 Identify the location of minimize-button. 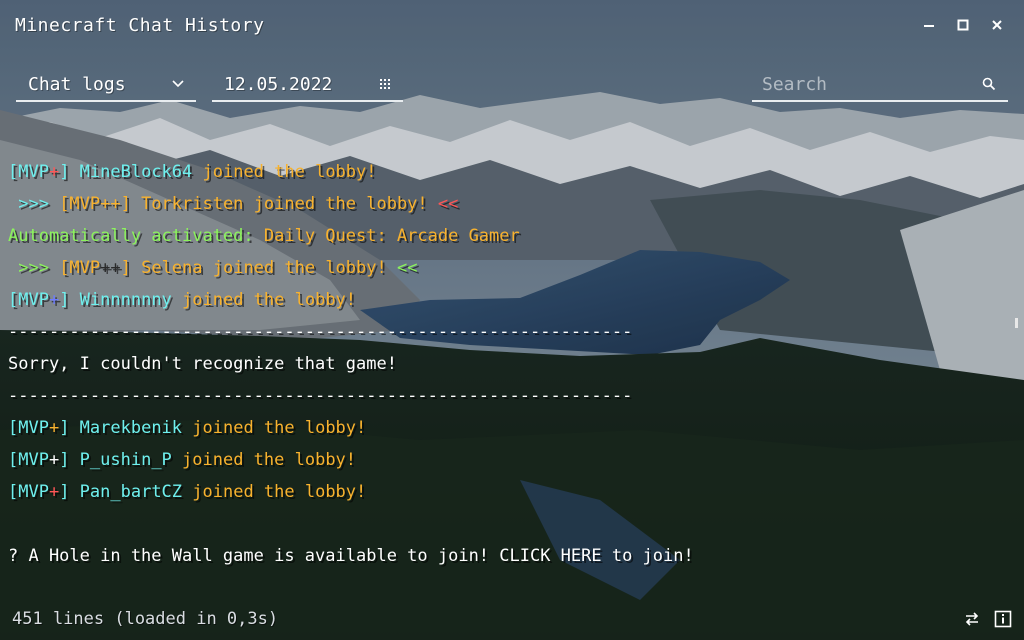
(929, 25).